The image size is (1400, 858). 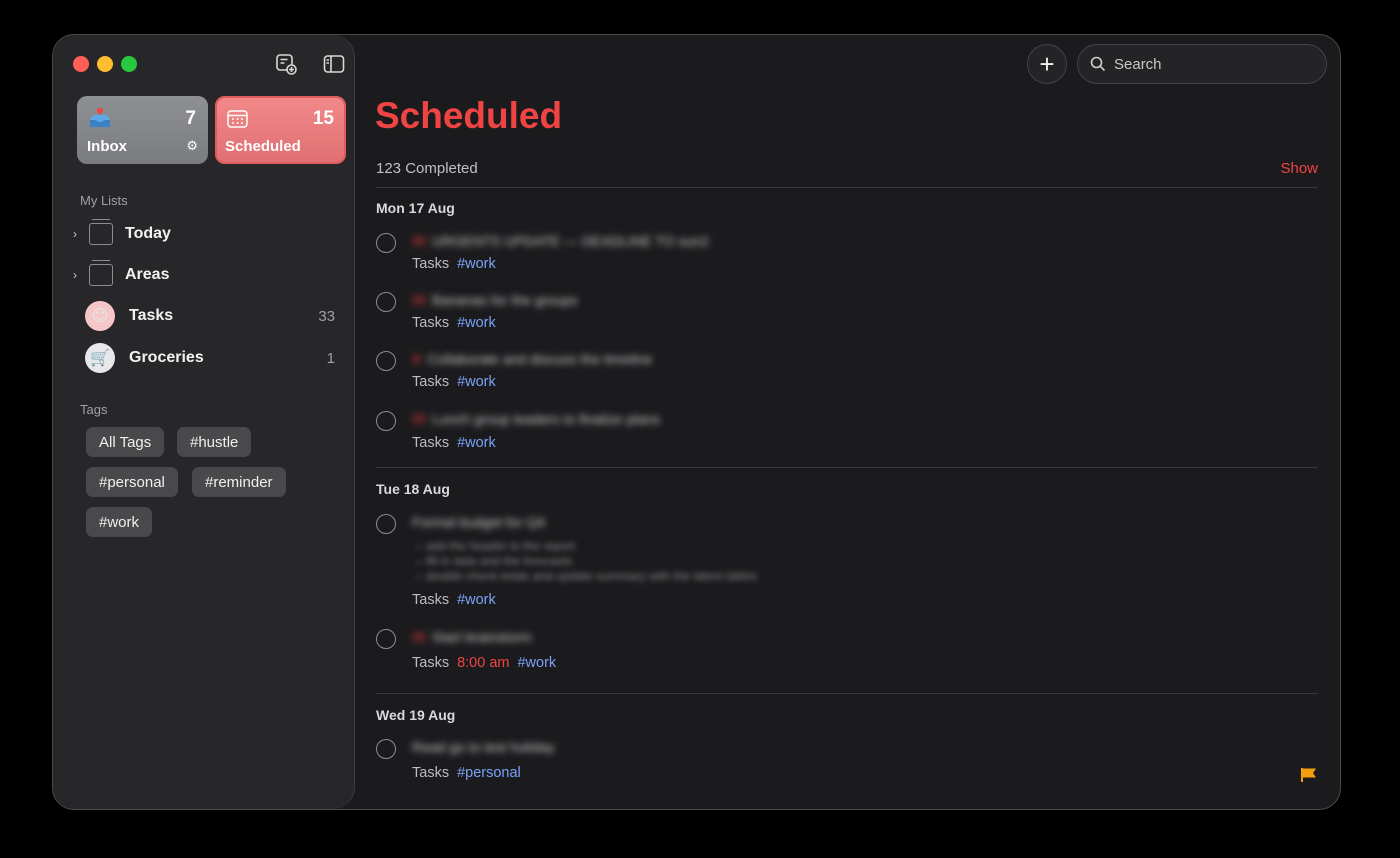 I want to click on inbox-label: Inbox, so click(x=107, y=146).